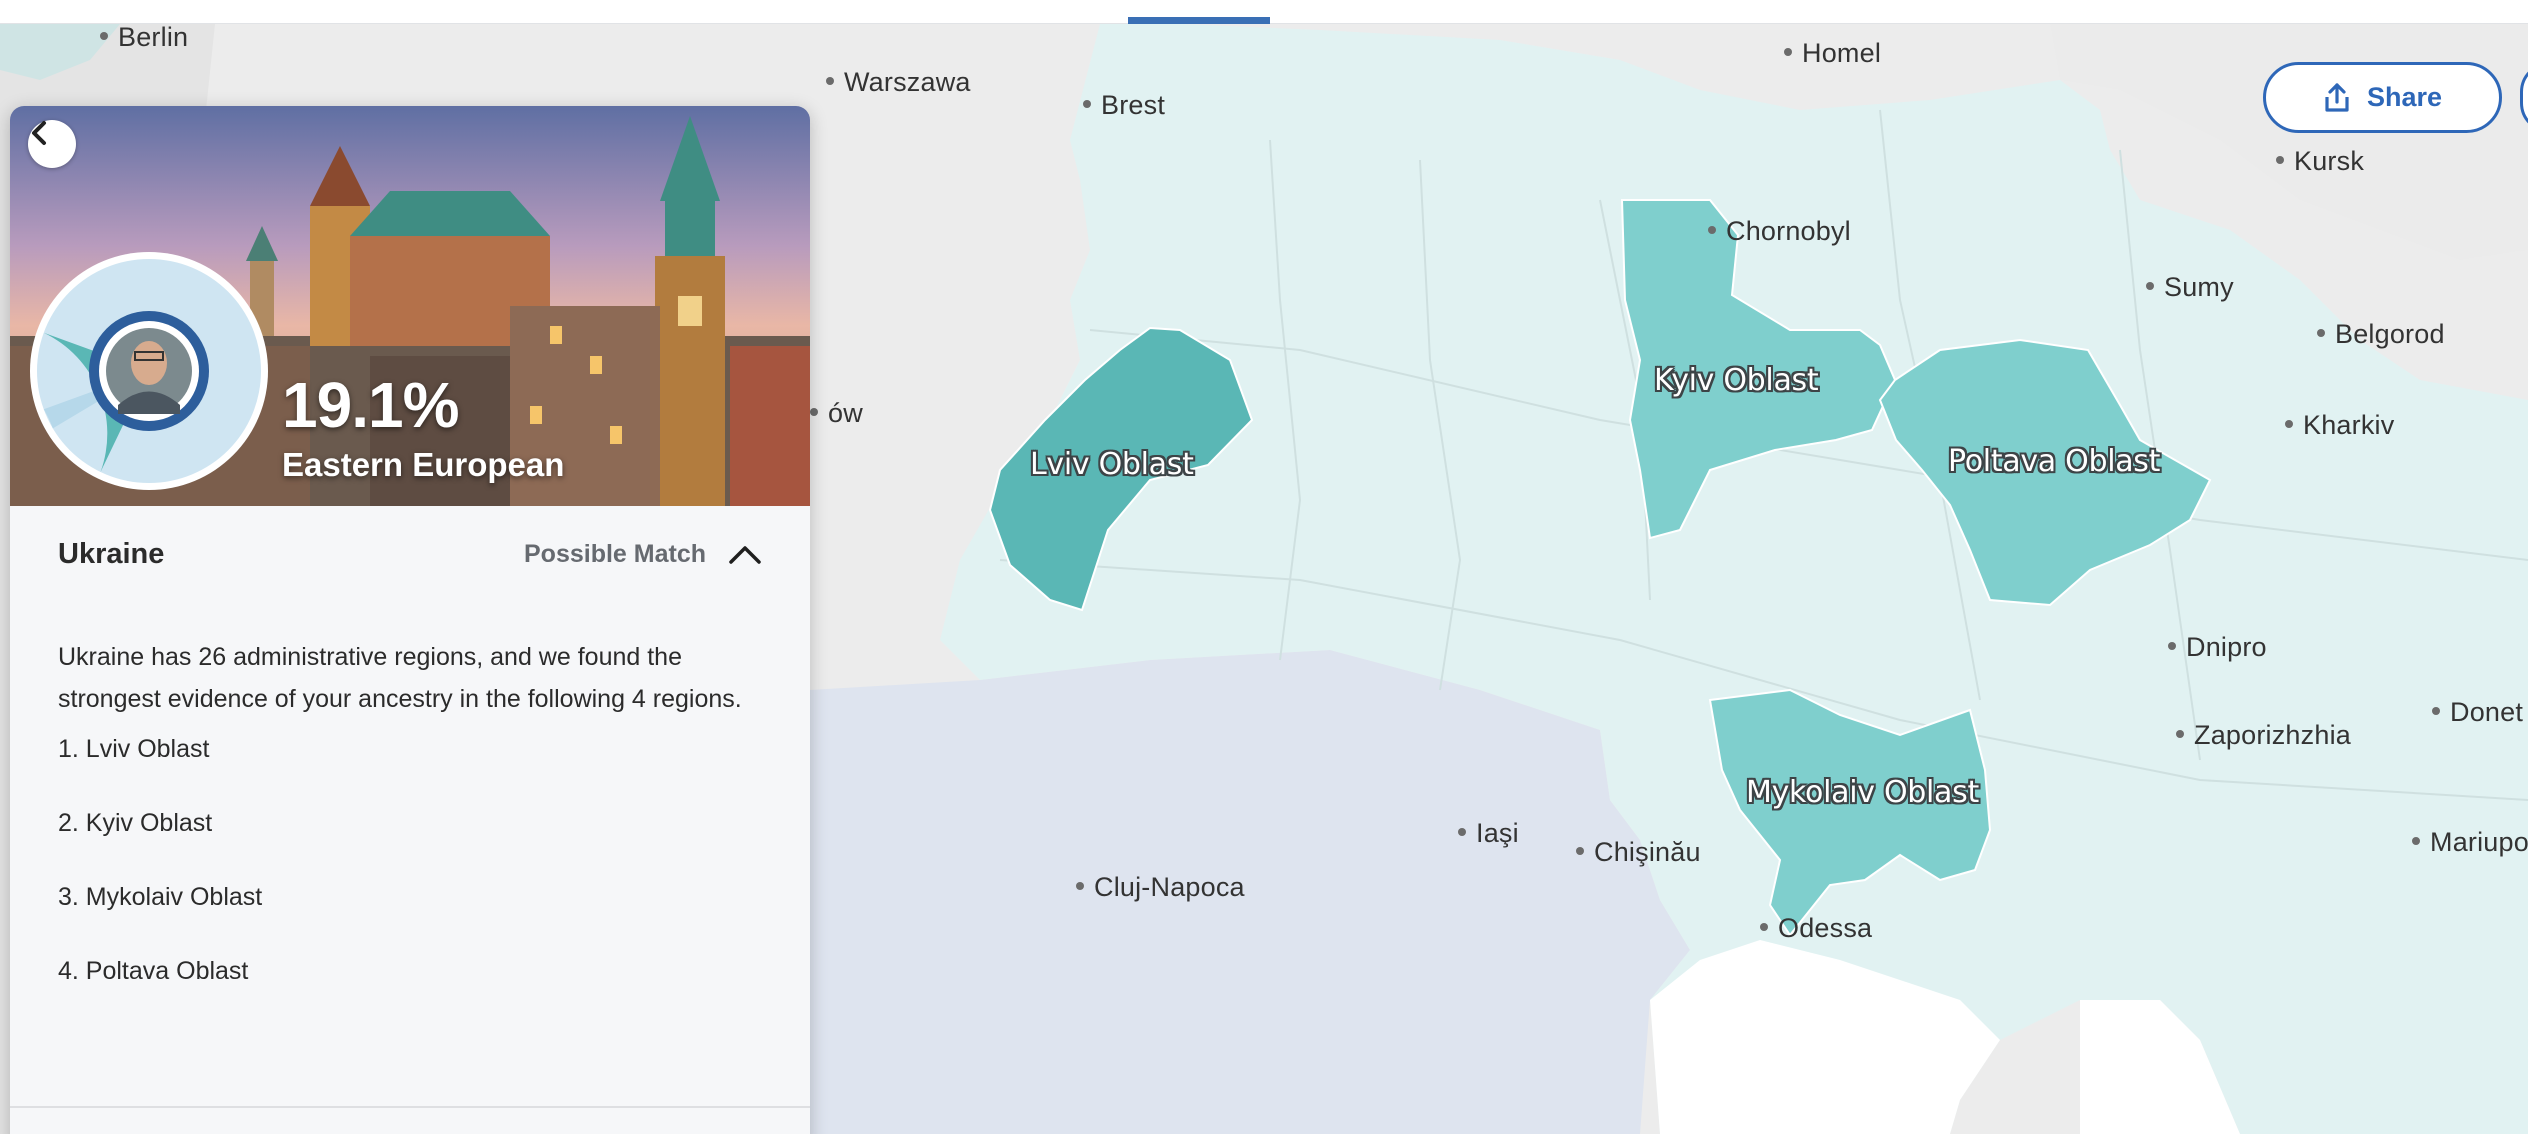  Describe the element at coordinates (1124, 105) in the screenshot. I see `city-label: Brest` at that location.